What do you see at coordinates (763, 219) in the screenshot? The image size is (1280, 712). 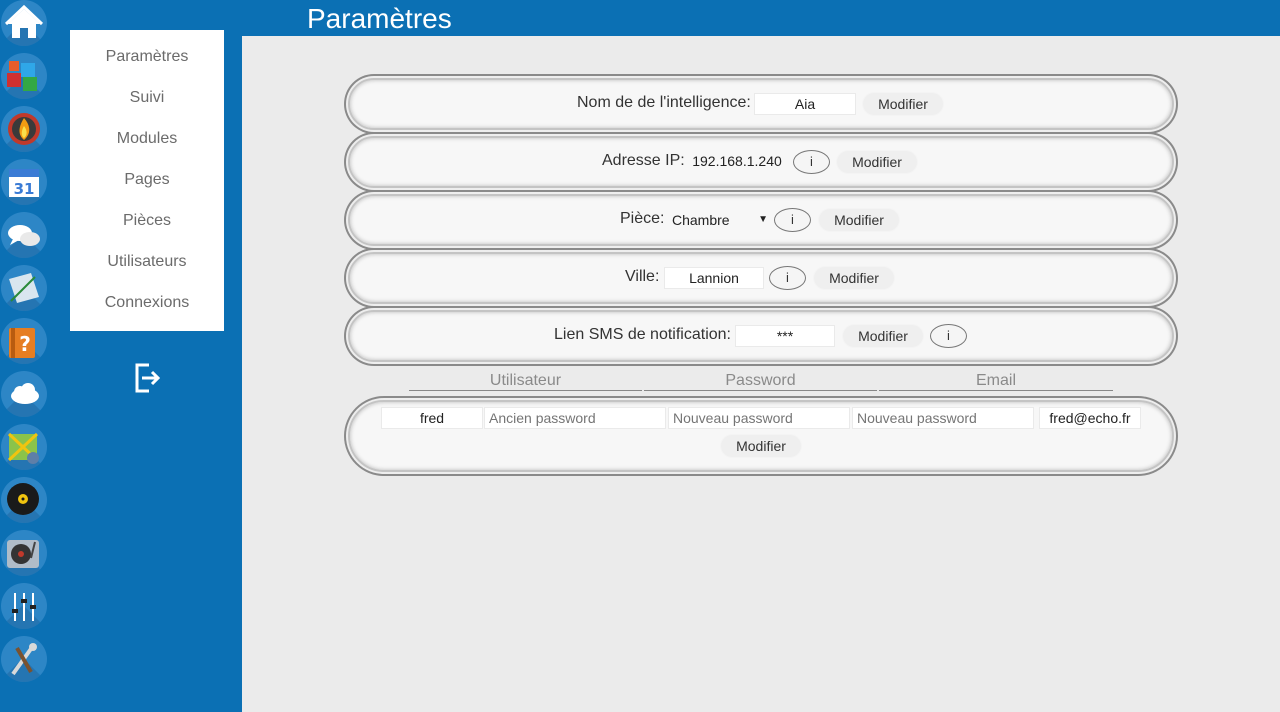 I see `chevron-down-icon: ▼` at bounding box center [763, 219].